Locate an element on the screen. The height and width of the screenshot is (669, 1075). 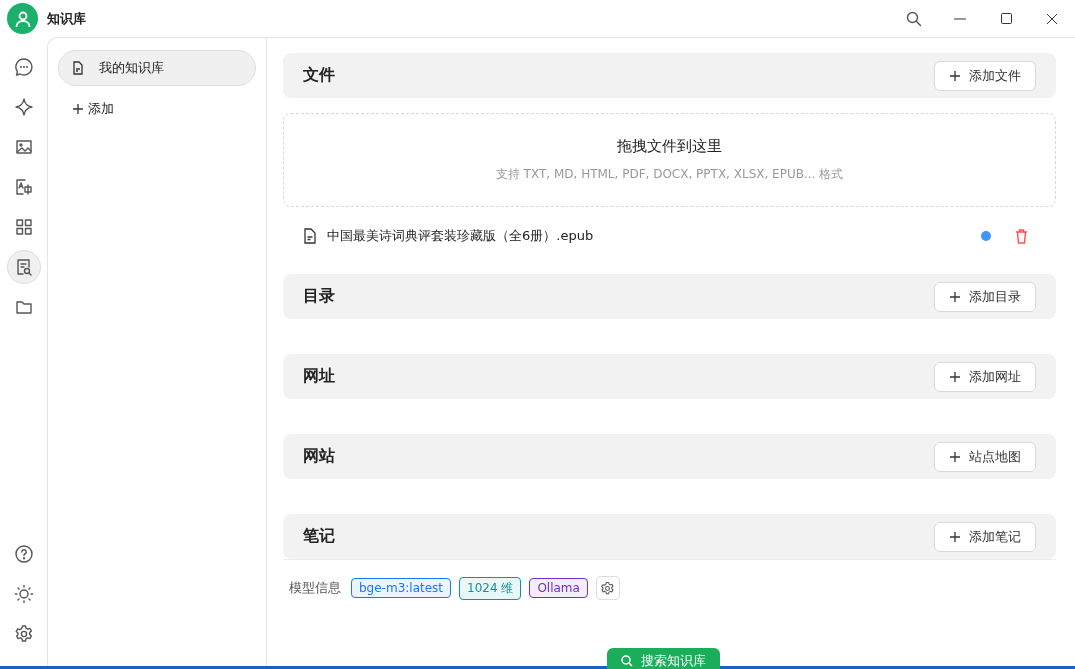
section-title: 网站 is located at coordinates (319, 456).